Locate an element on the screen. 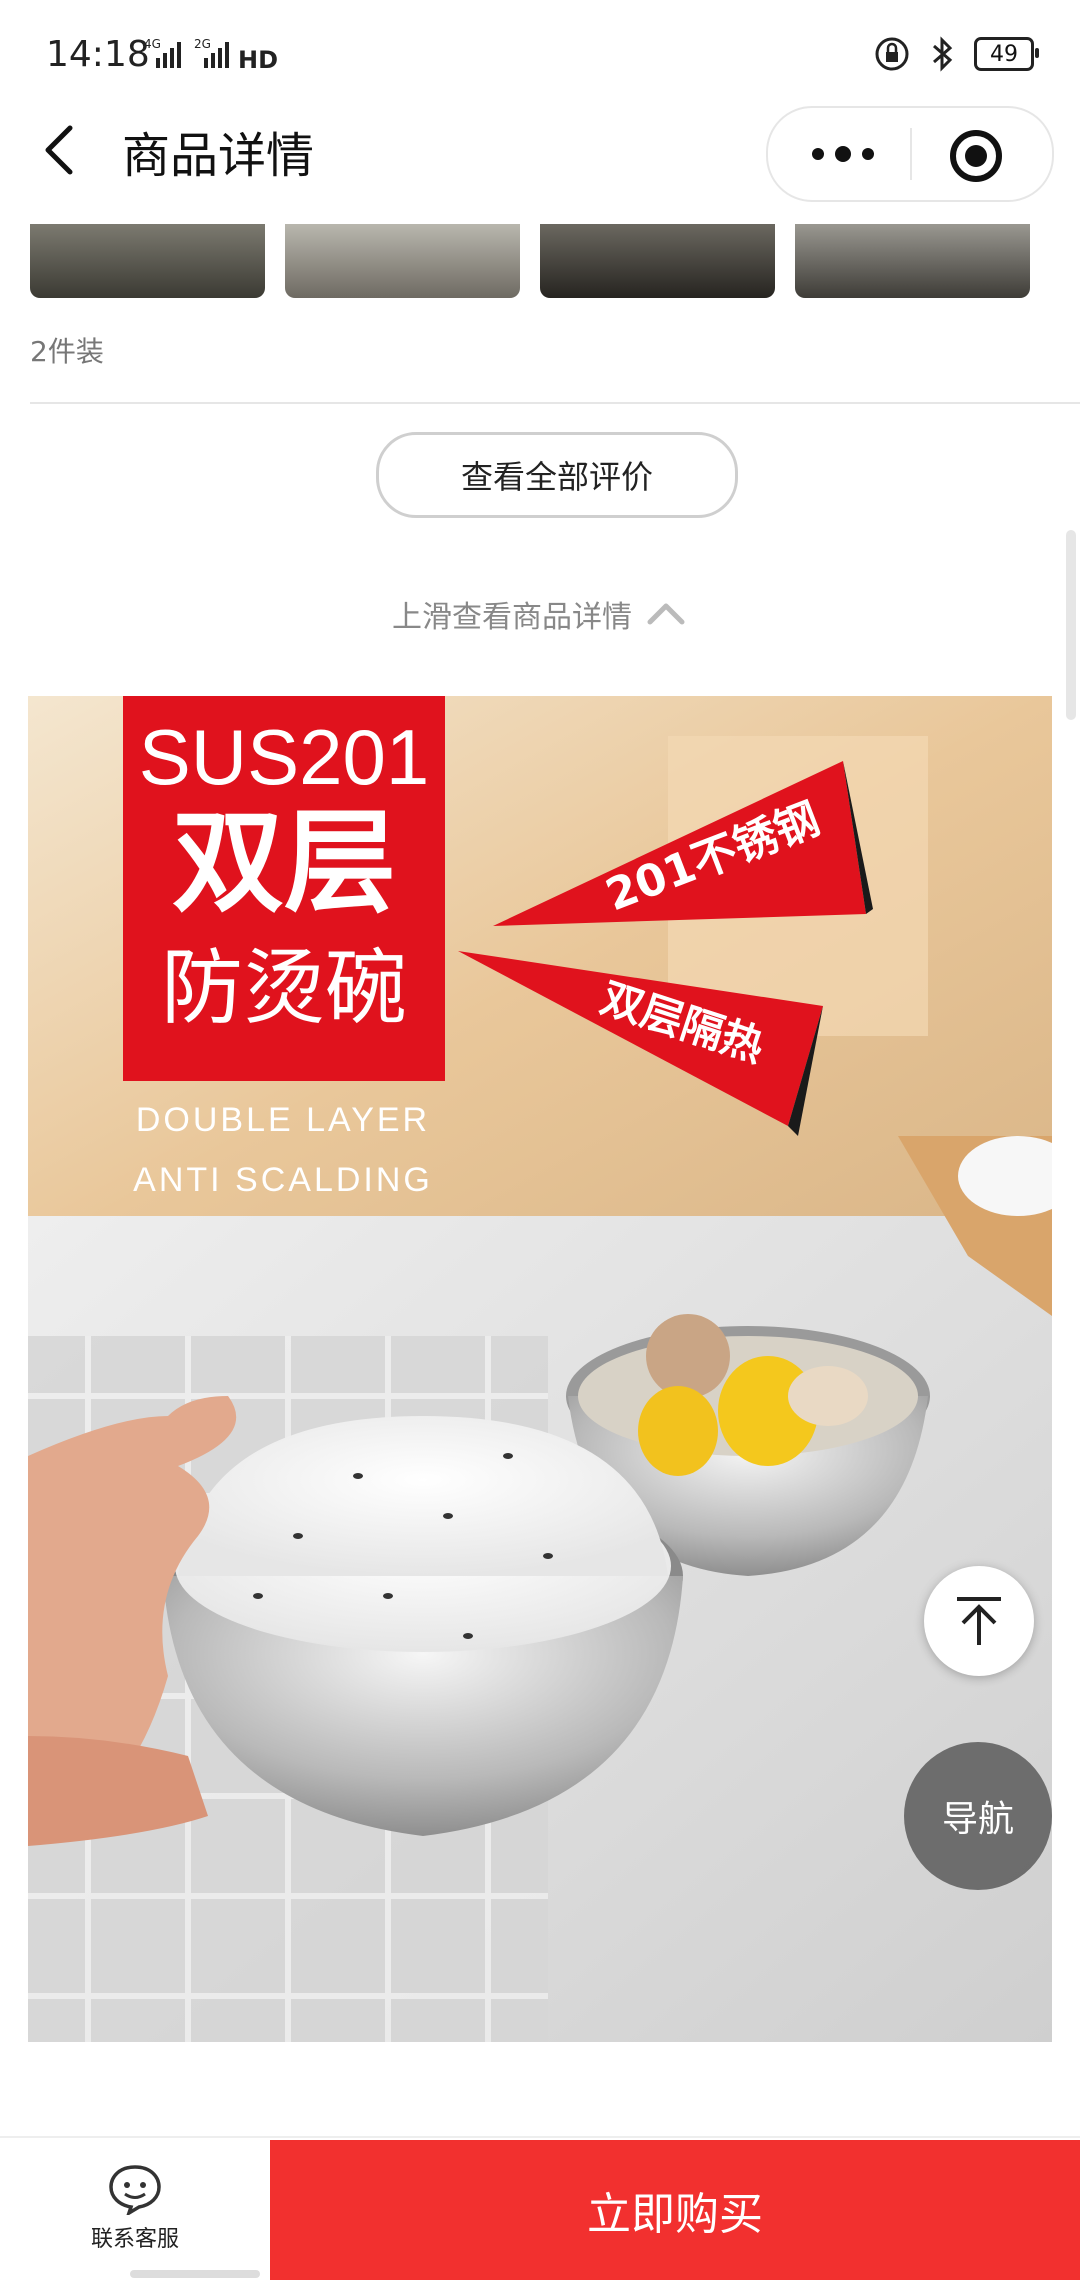 This screenshot has width=1080, height=2282. bluetooth-icon is located at coordinates (943, 54).